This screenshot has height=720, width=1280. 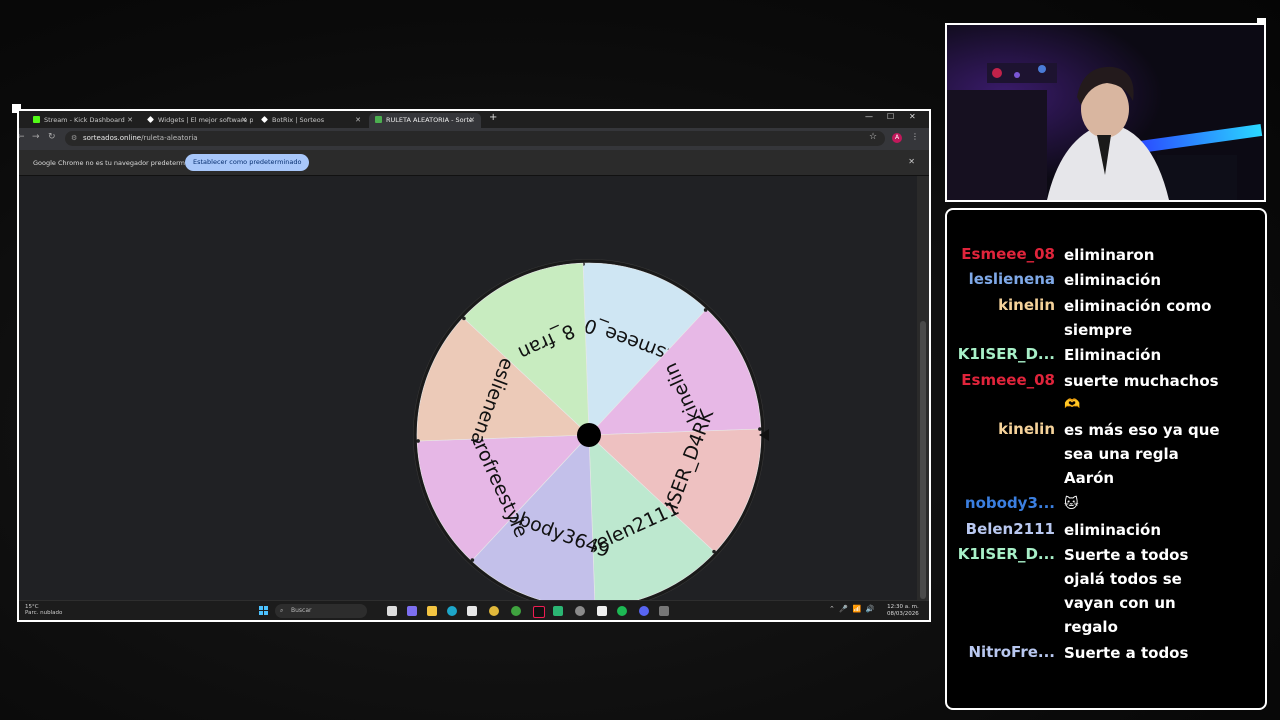 I want to click on chat-text: es más eso ya que sea una regla Aarón, so click(x=1142, y=454).